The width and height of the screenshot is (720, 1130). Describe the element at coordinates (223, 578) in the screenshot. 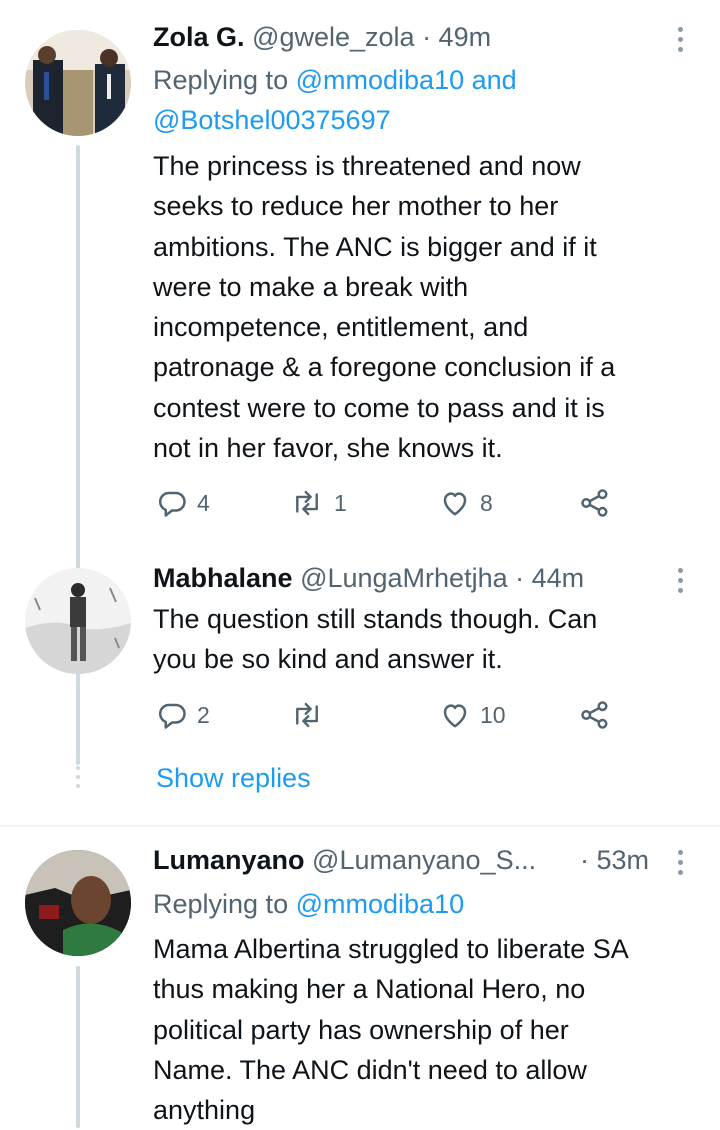

I see `display-name: Mabhalane` at that location.